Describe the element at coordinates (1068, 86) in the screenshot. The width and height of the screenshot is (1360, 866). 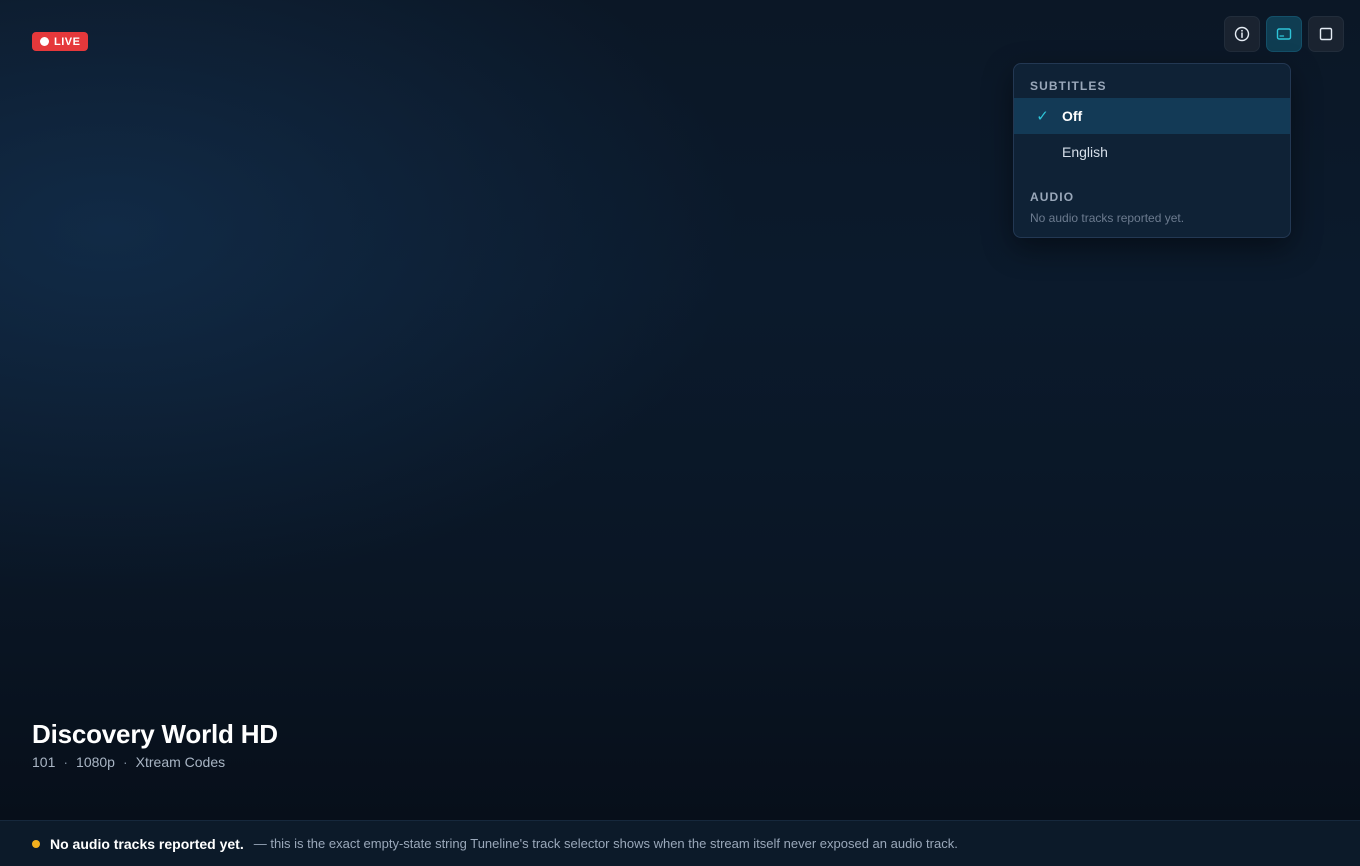
I see `subtitles-section-title: SUBTITLES` at that location.